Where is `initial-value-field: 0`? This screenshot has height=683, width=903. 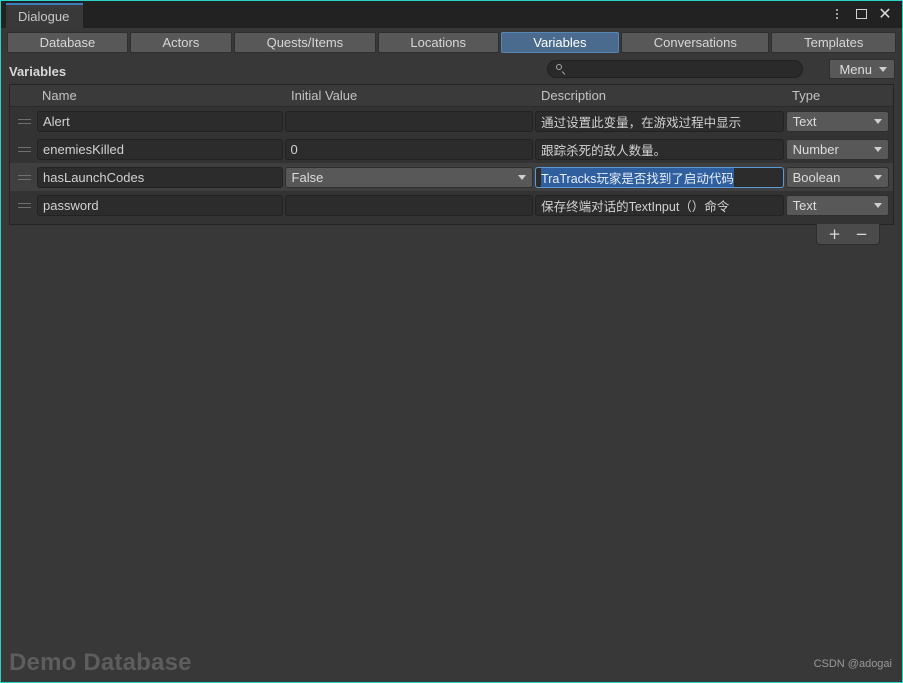 initial-value-field: 0 is located at coordinates (409, 149).